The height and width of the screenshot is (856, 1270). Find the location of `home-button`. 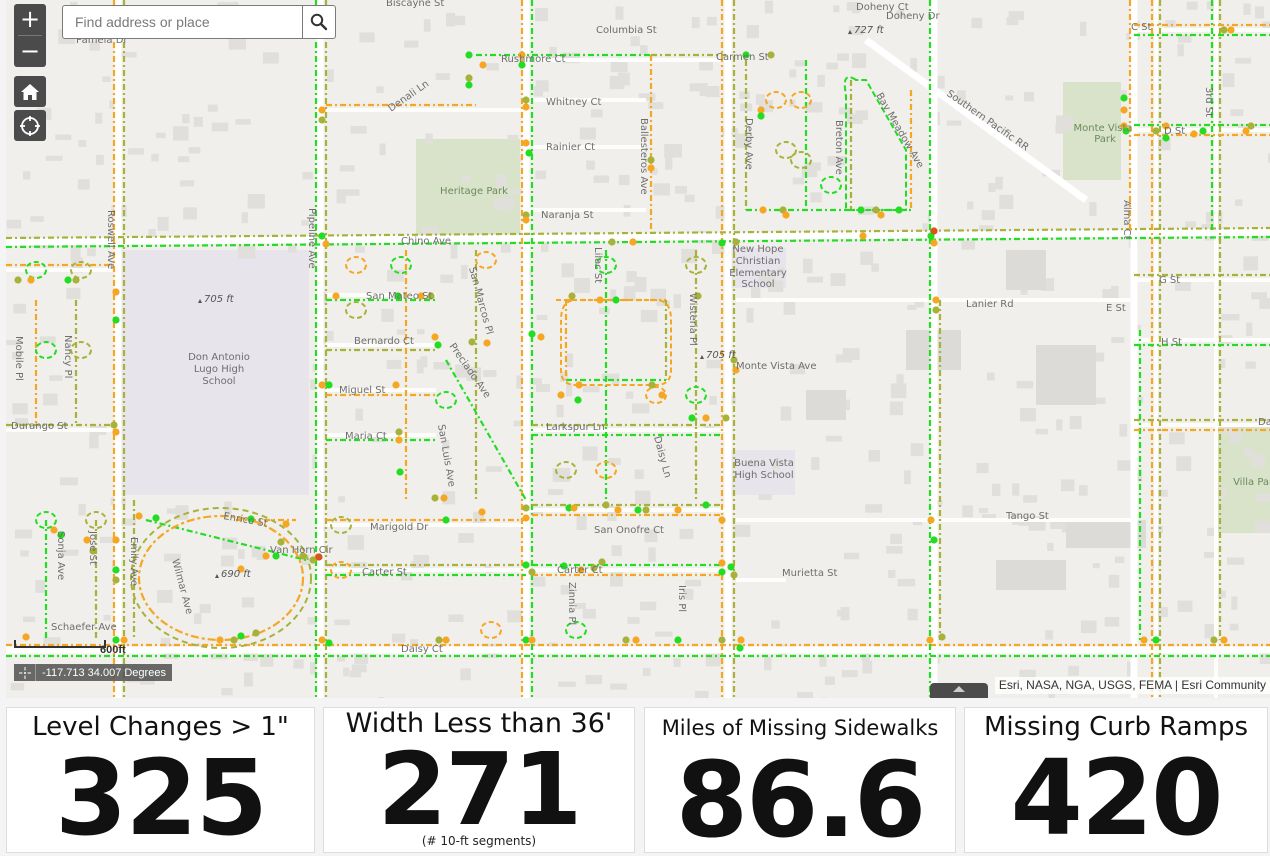

home-button is located at coordinates (30, 91).